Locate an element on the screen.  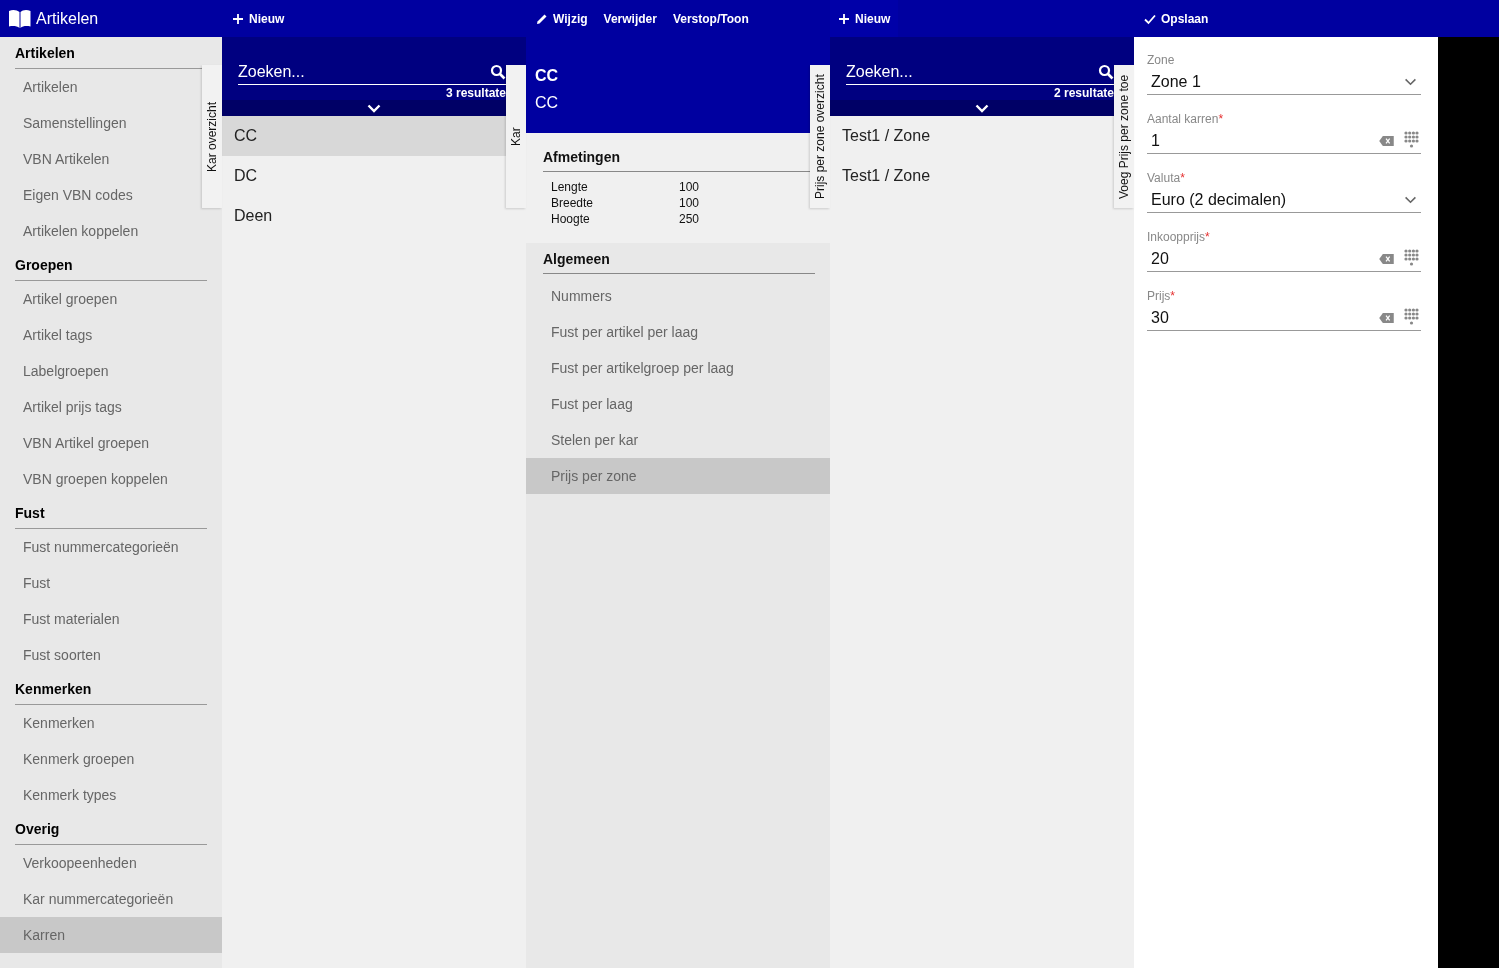
select-field: Zone 1 is located at coordinates (1284, 82).